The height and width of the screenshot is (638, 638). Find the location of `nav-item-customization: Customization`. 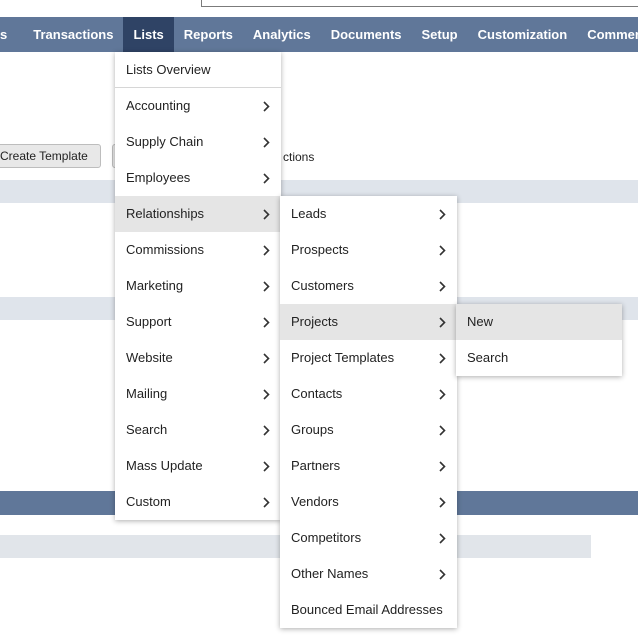

nav-item-customization: Customization is located at coordinates (523, 34).